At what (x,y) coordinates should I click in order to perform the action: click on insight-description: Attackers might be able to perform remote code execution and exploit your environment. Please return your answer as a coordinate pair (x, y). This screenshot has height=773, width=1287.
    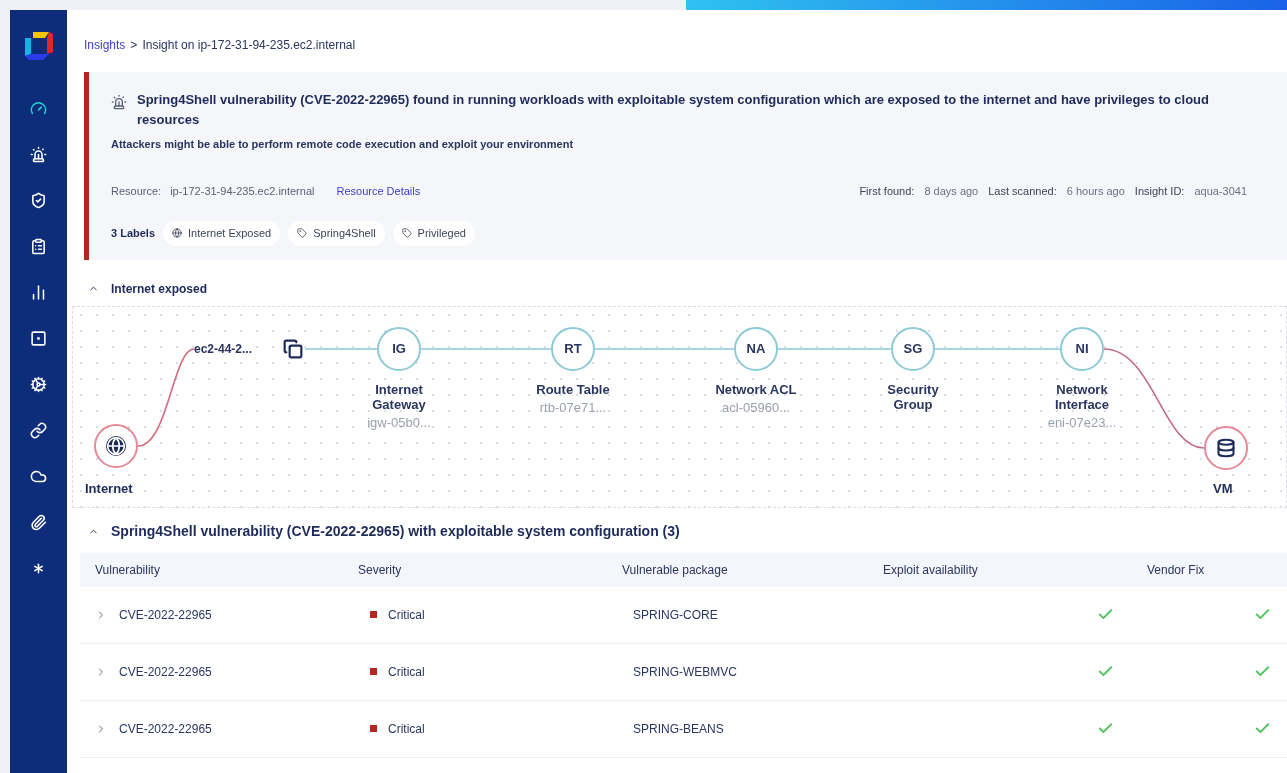
    Looking at the image, I should click on (343, 144).